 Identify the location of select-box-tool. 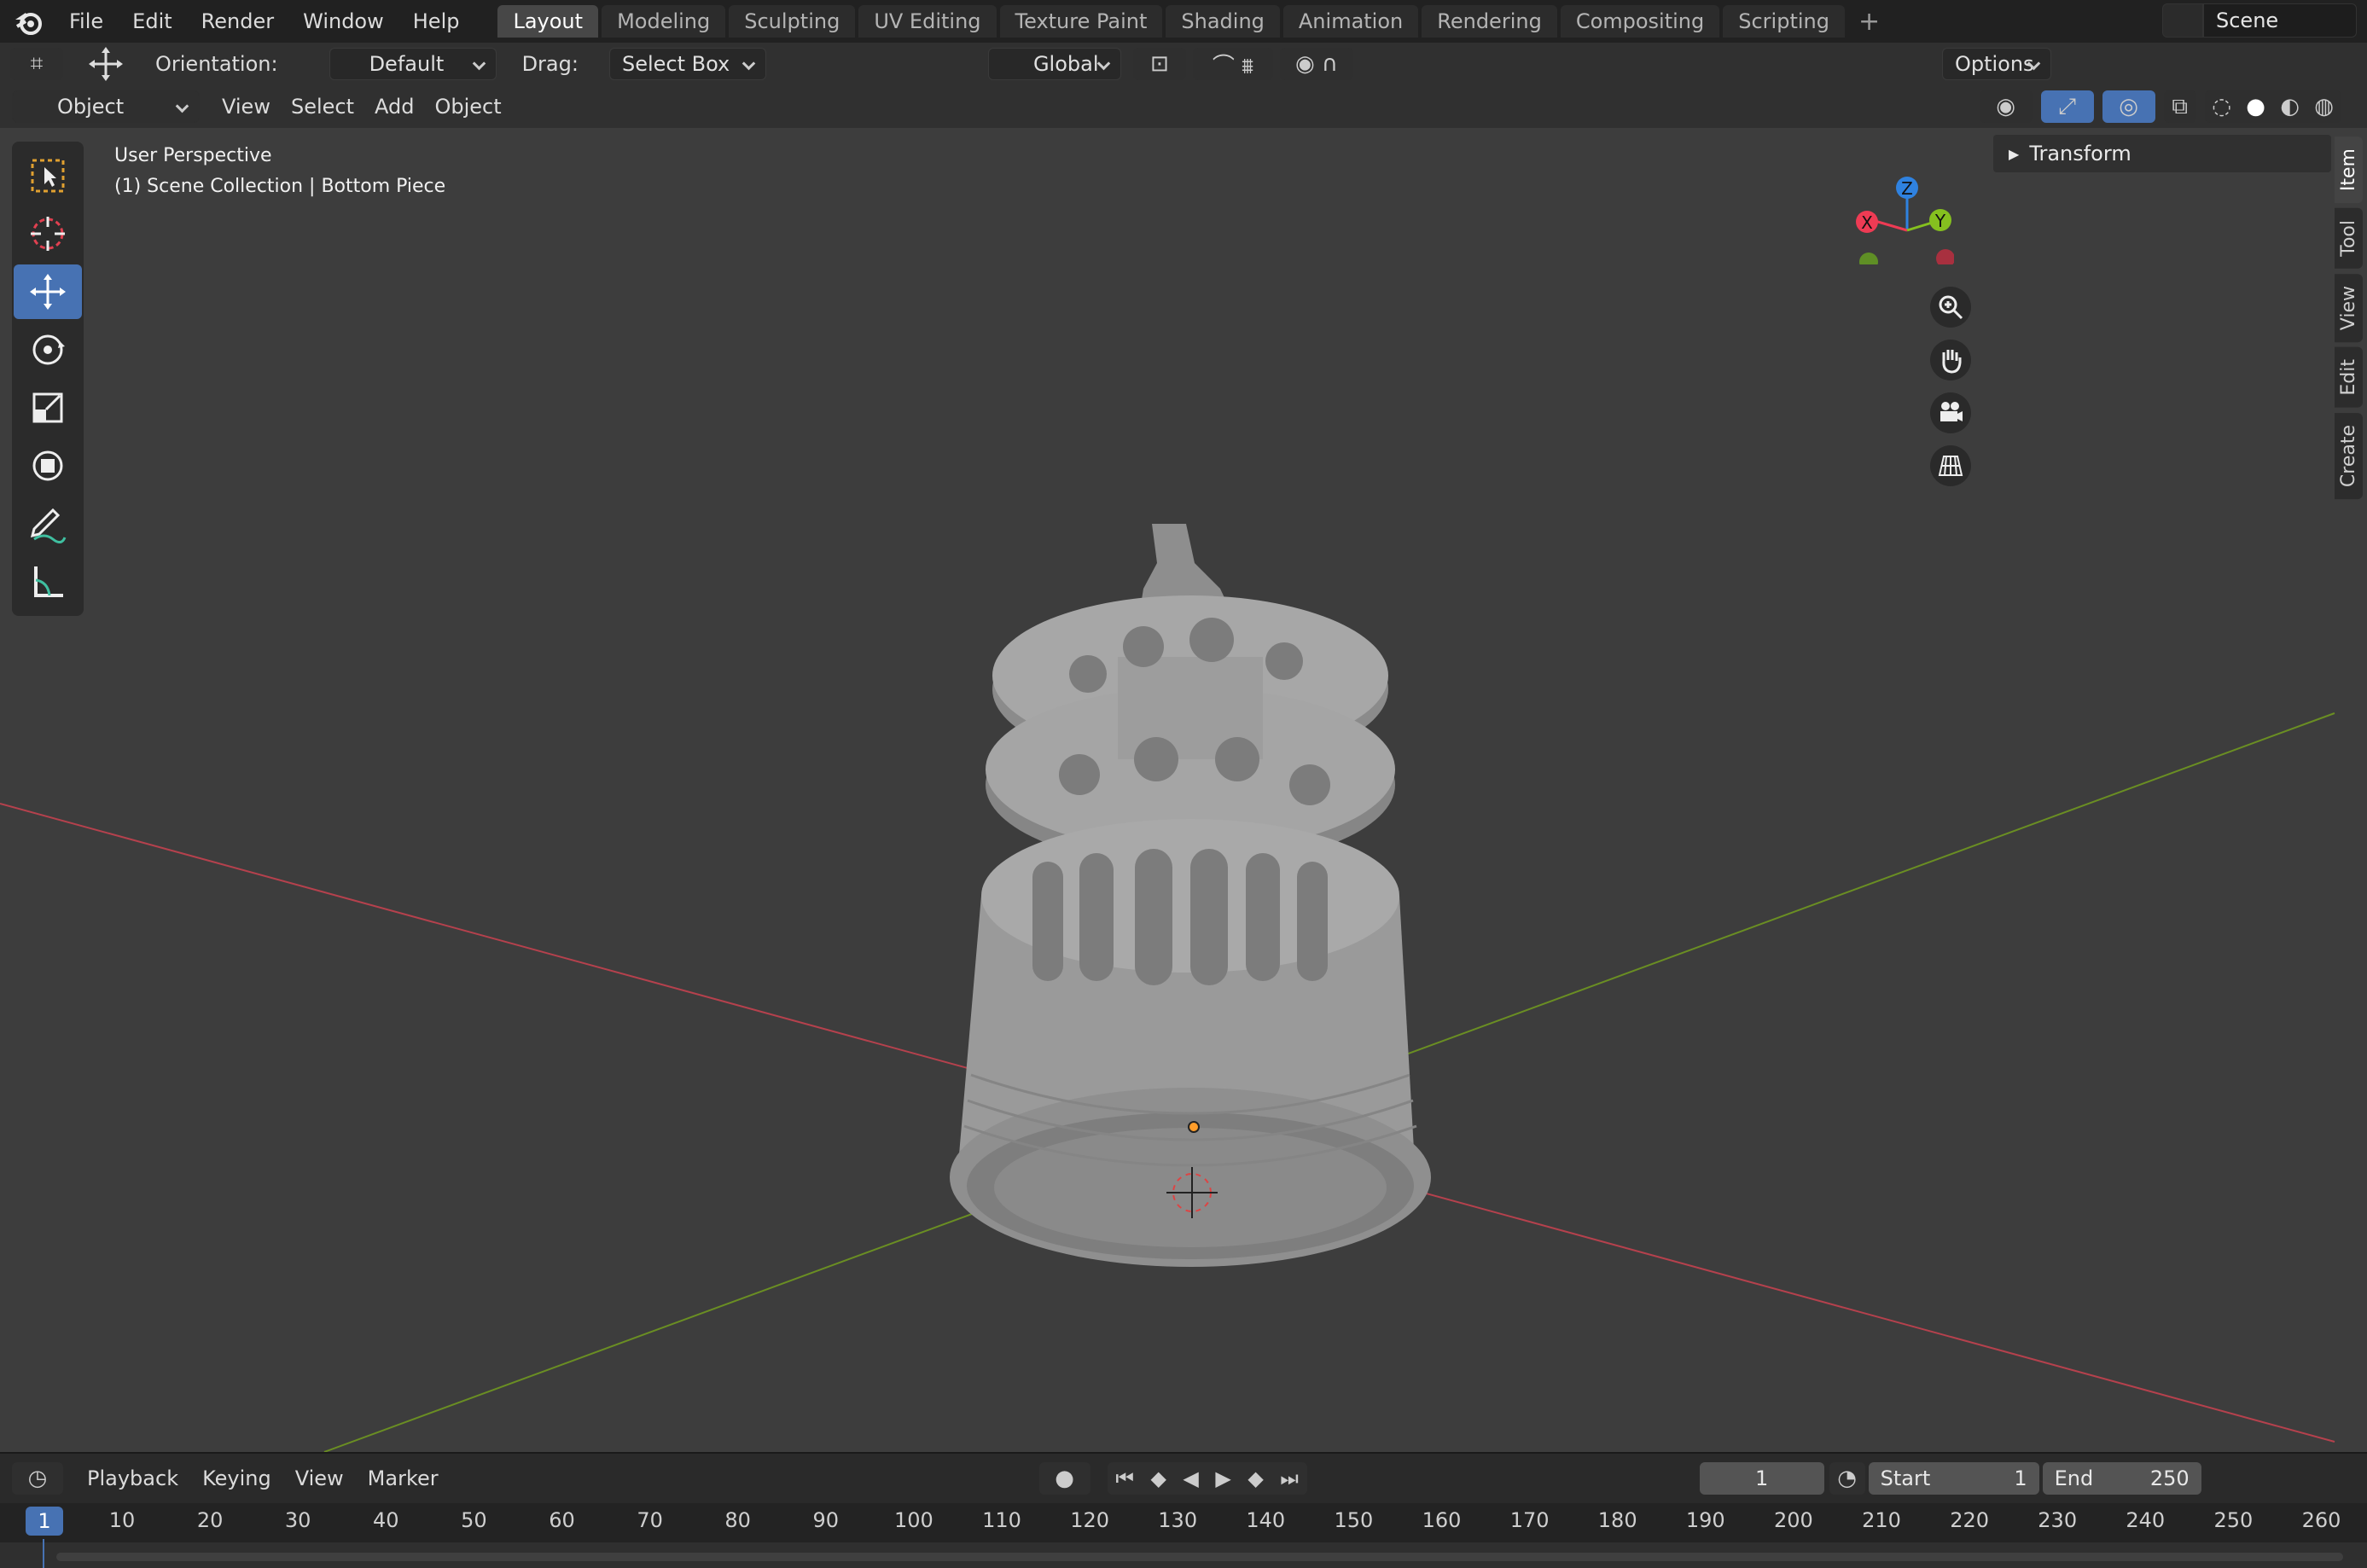
(48, 175).